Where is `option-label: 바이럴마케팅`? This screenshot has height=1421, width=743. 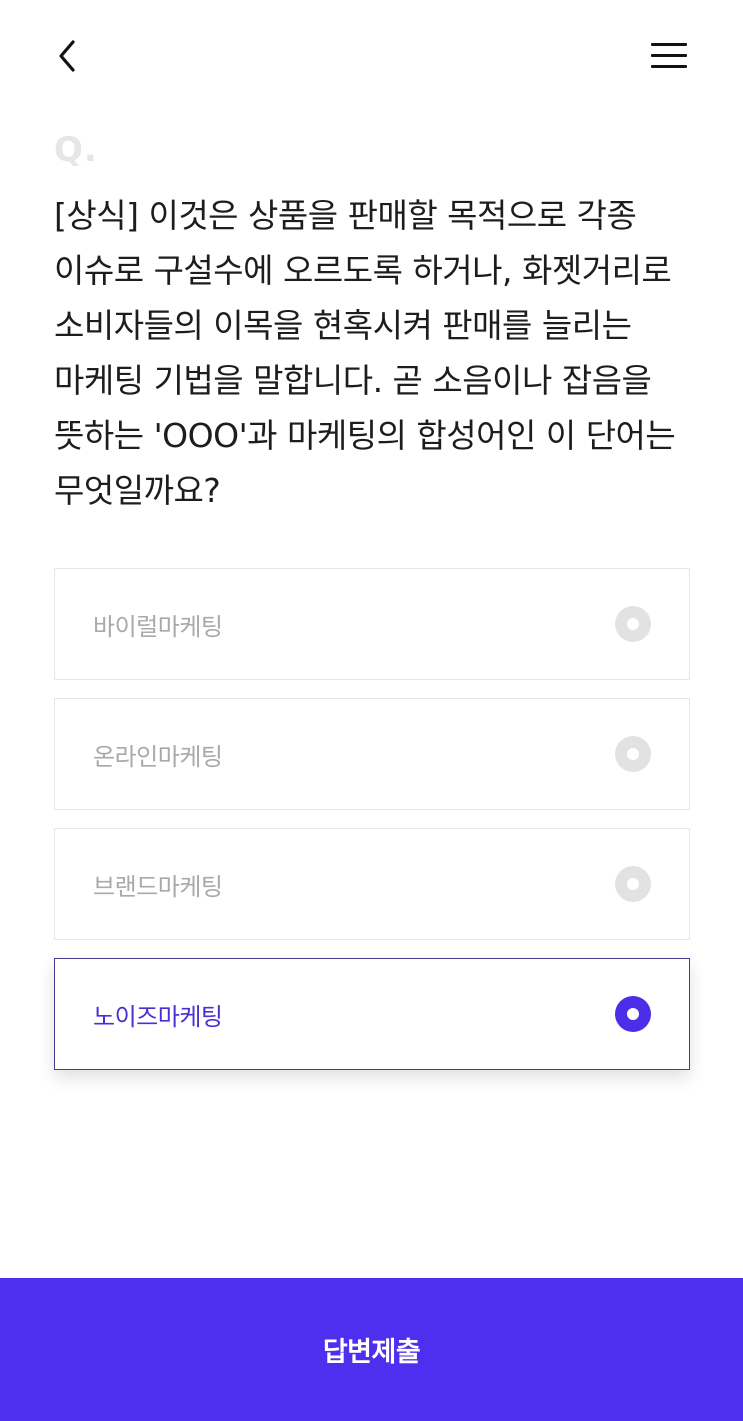 option-label: 바이럴마케팅 is located at coordinates (158, 626).